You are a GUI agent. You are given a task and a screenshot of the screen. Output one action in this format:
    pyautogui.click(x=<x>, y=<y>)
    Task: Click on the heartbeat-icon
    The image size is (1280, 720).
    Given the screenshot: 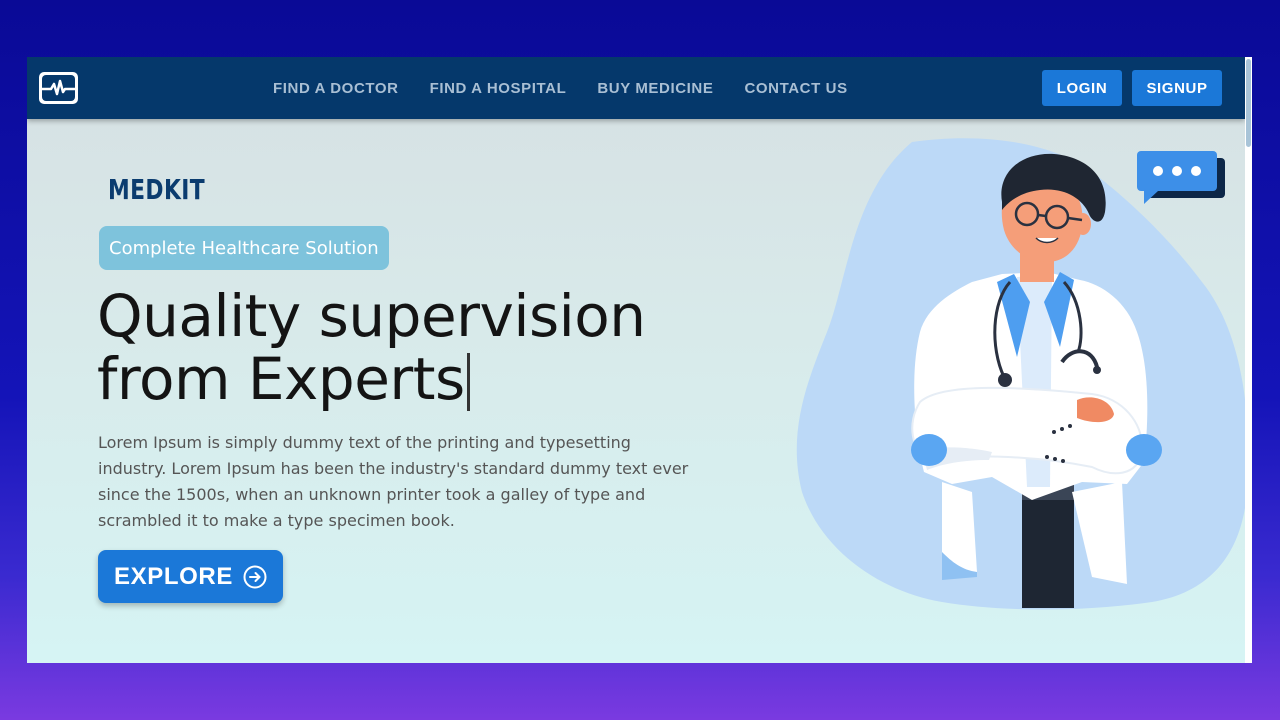 What is the action you would take?
    pyautogui.click(x=58, y=88)
    